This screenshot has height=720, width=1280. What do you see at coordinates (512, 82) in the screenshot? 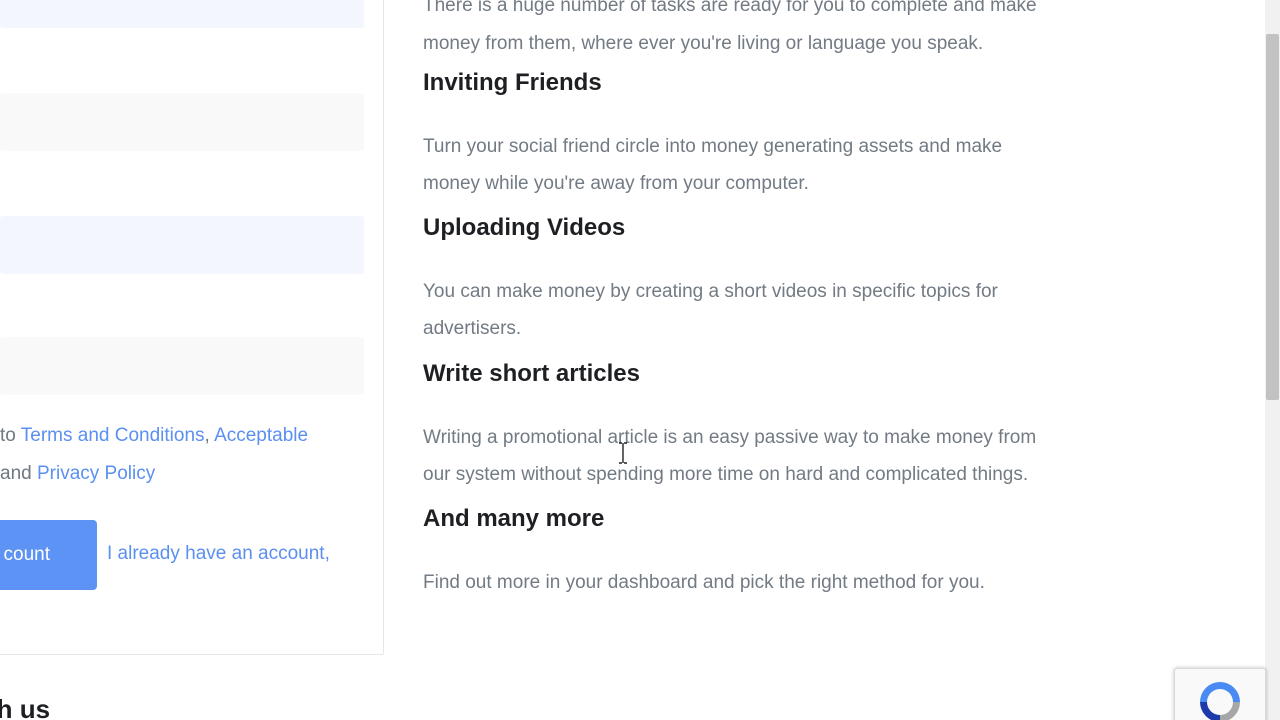
I see `inviting-friends-title: Inviting Friends` at bounding box center [512, 82].